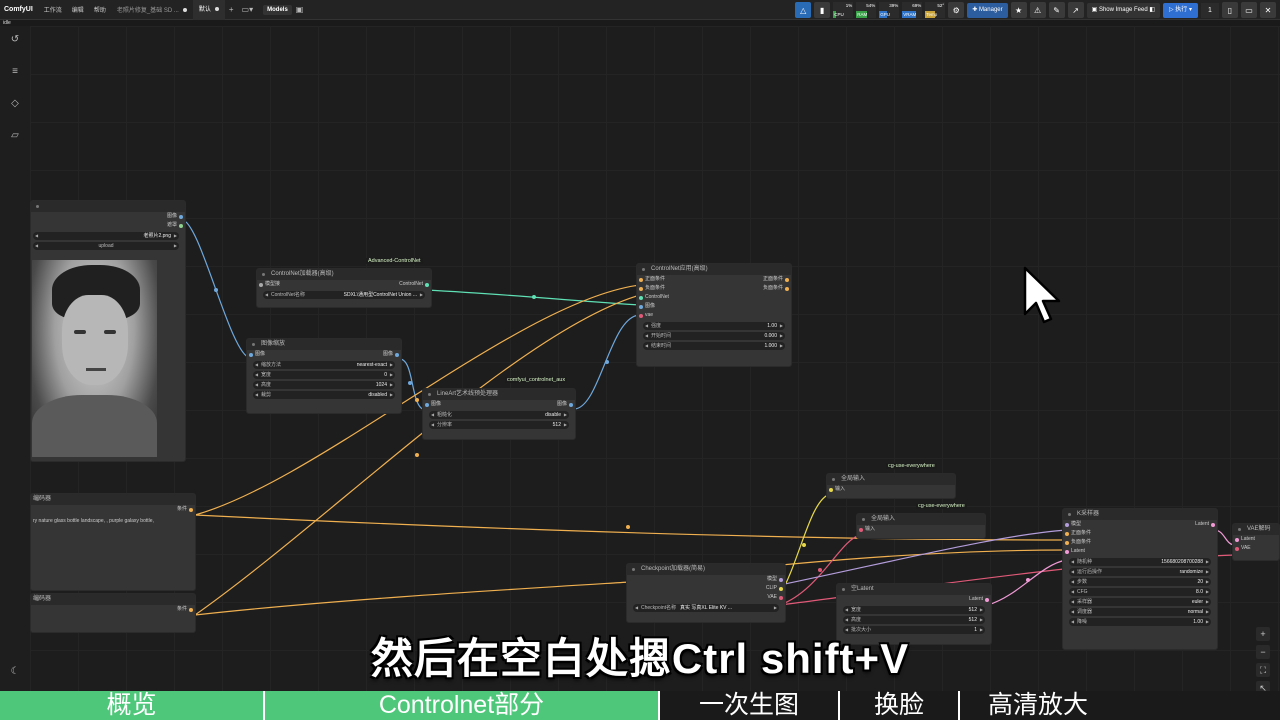 The image size is (1280, 720). What do you see at coordinates (706, 597) in the screenshot?
I see `output-vae: VAE` at bounding box center [706, 597].